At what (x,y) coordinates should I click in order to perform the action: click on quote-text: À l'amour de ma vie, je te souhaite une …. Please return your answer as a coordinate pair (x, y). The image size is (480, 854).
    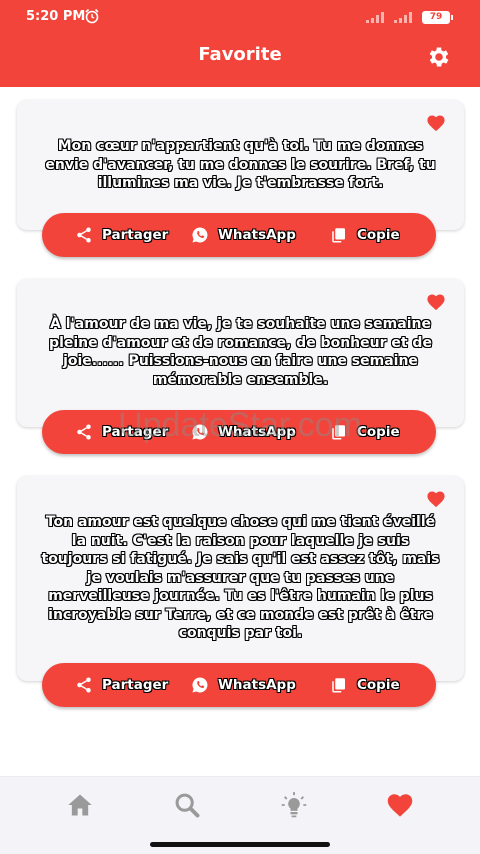
    Looking at the image, I should click on (240, 352).